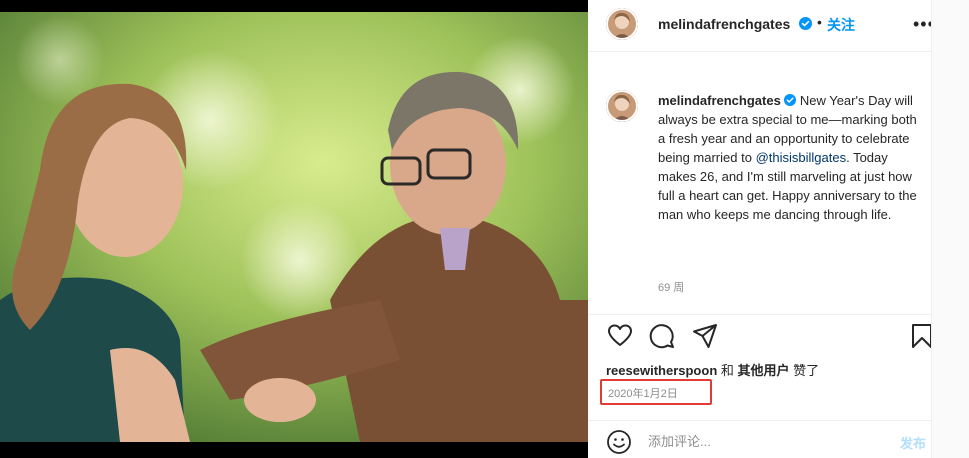  I want to click on likes-suffix: 赞了, so click(804, 370).